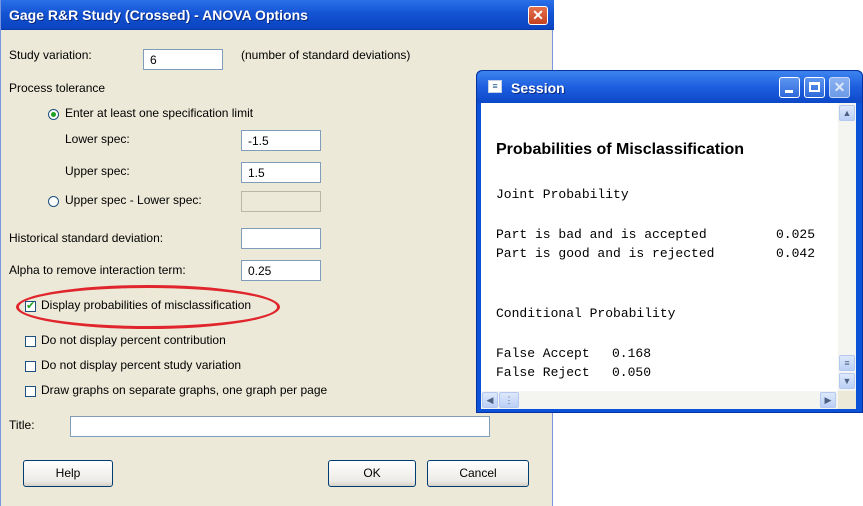 The height and width of the screenshot is (506, 863). Describe the element at coordinates (543, 353) in the screenshot. I see `conditional-row-1-label: False Accept` at that location.